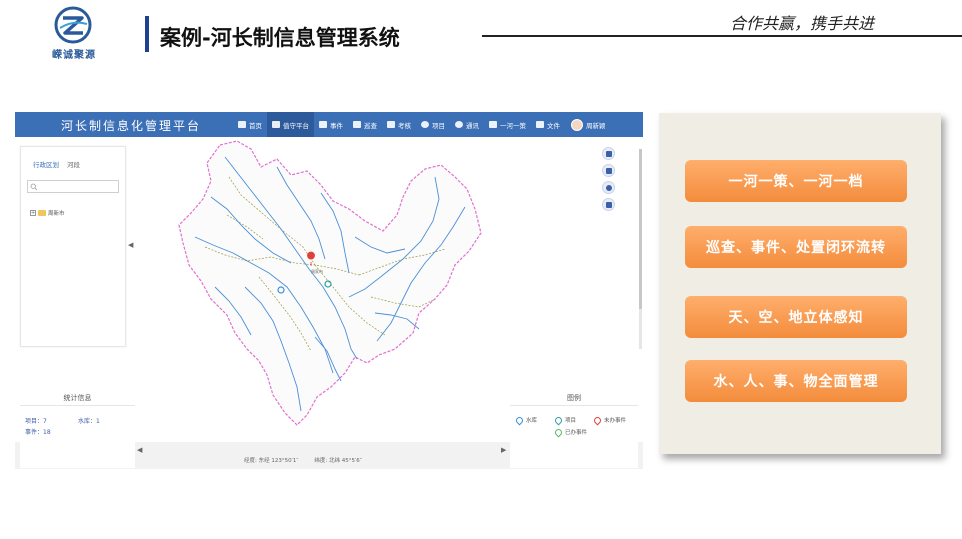 Image resolution: width=962 pixels, height=539 pixels. I want to click on tab-administrative-division: 行政区划, so click(46, 164).